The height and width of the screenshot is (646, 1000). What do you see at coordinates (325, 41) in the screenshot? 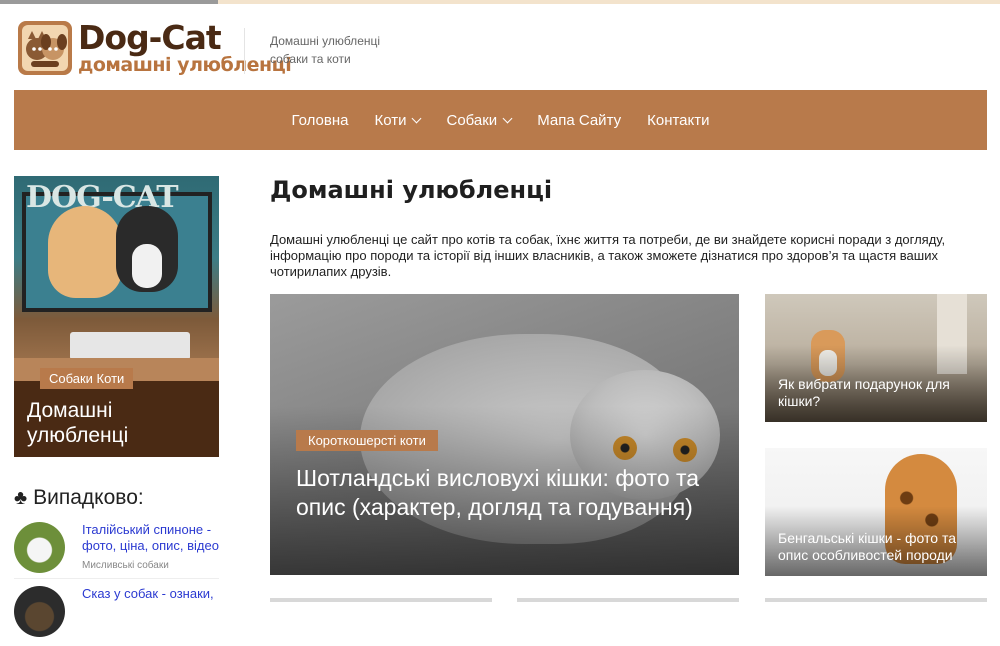
I see `tagline-line-1: Домашні улюбленці` at bounding box center [325, 41].